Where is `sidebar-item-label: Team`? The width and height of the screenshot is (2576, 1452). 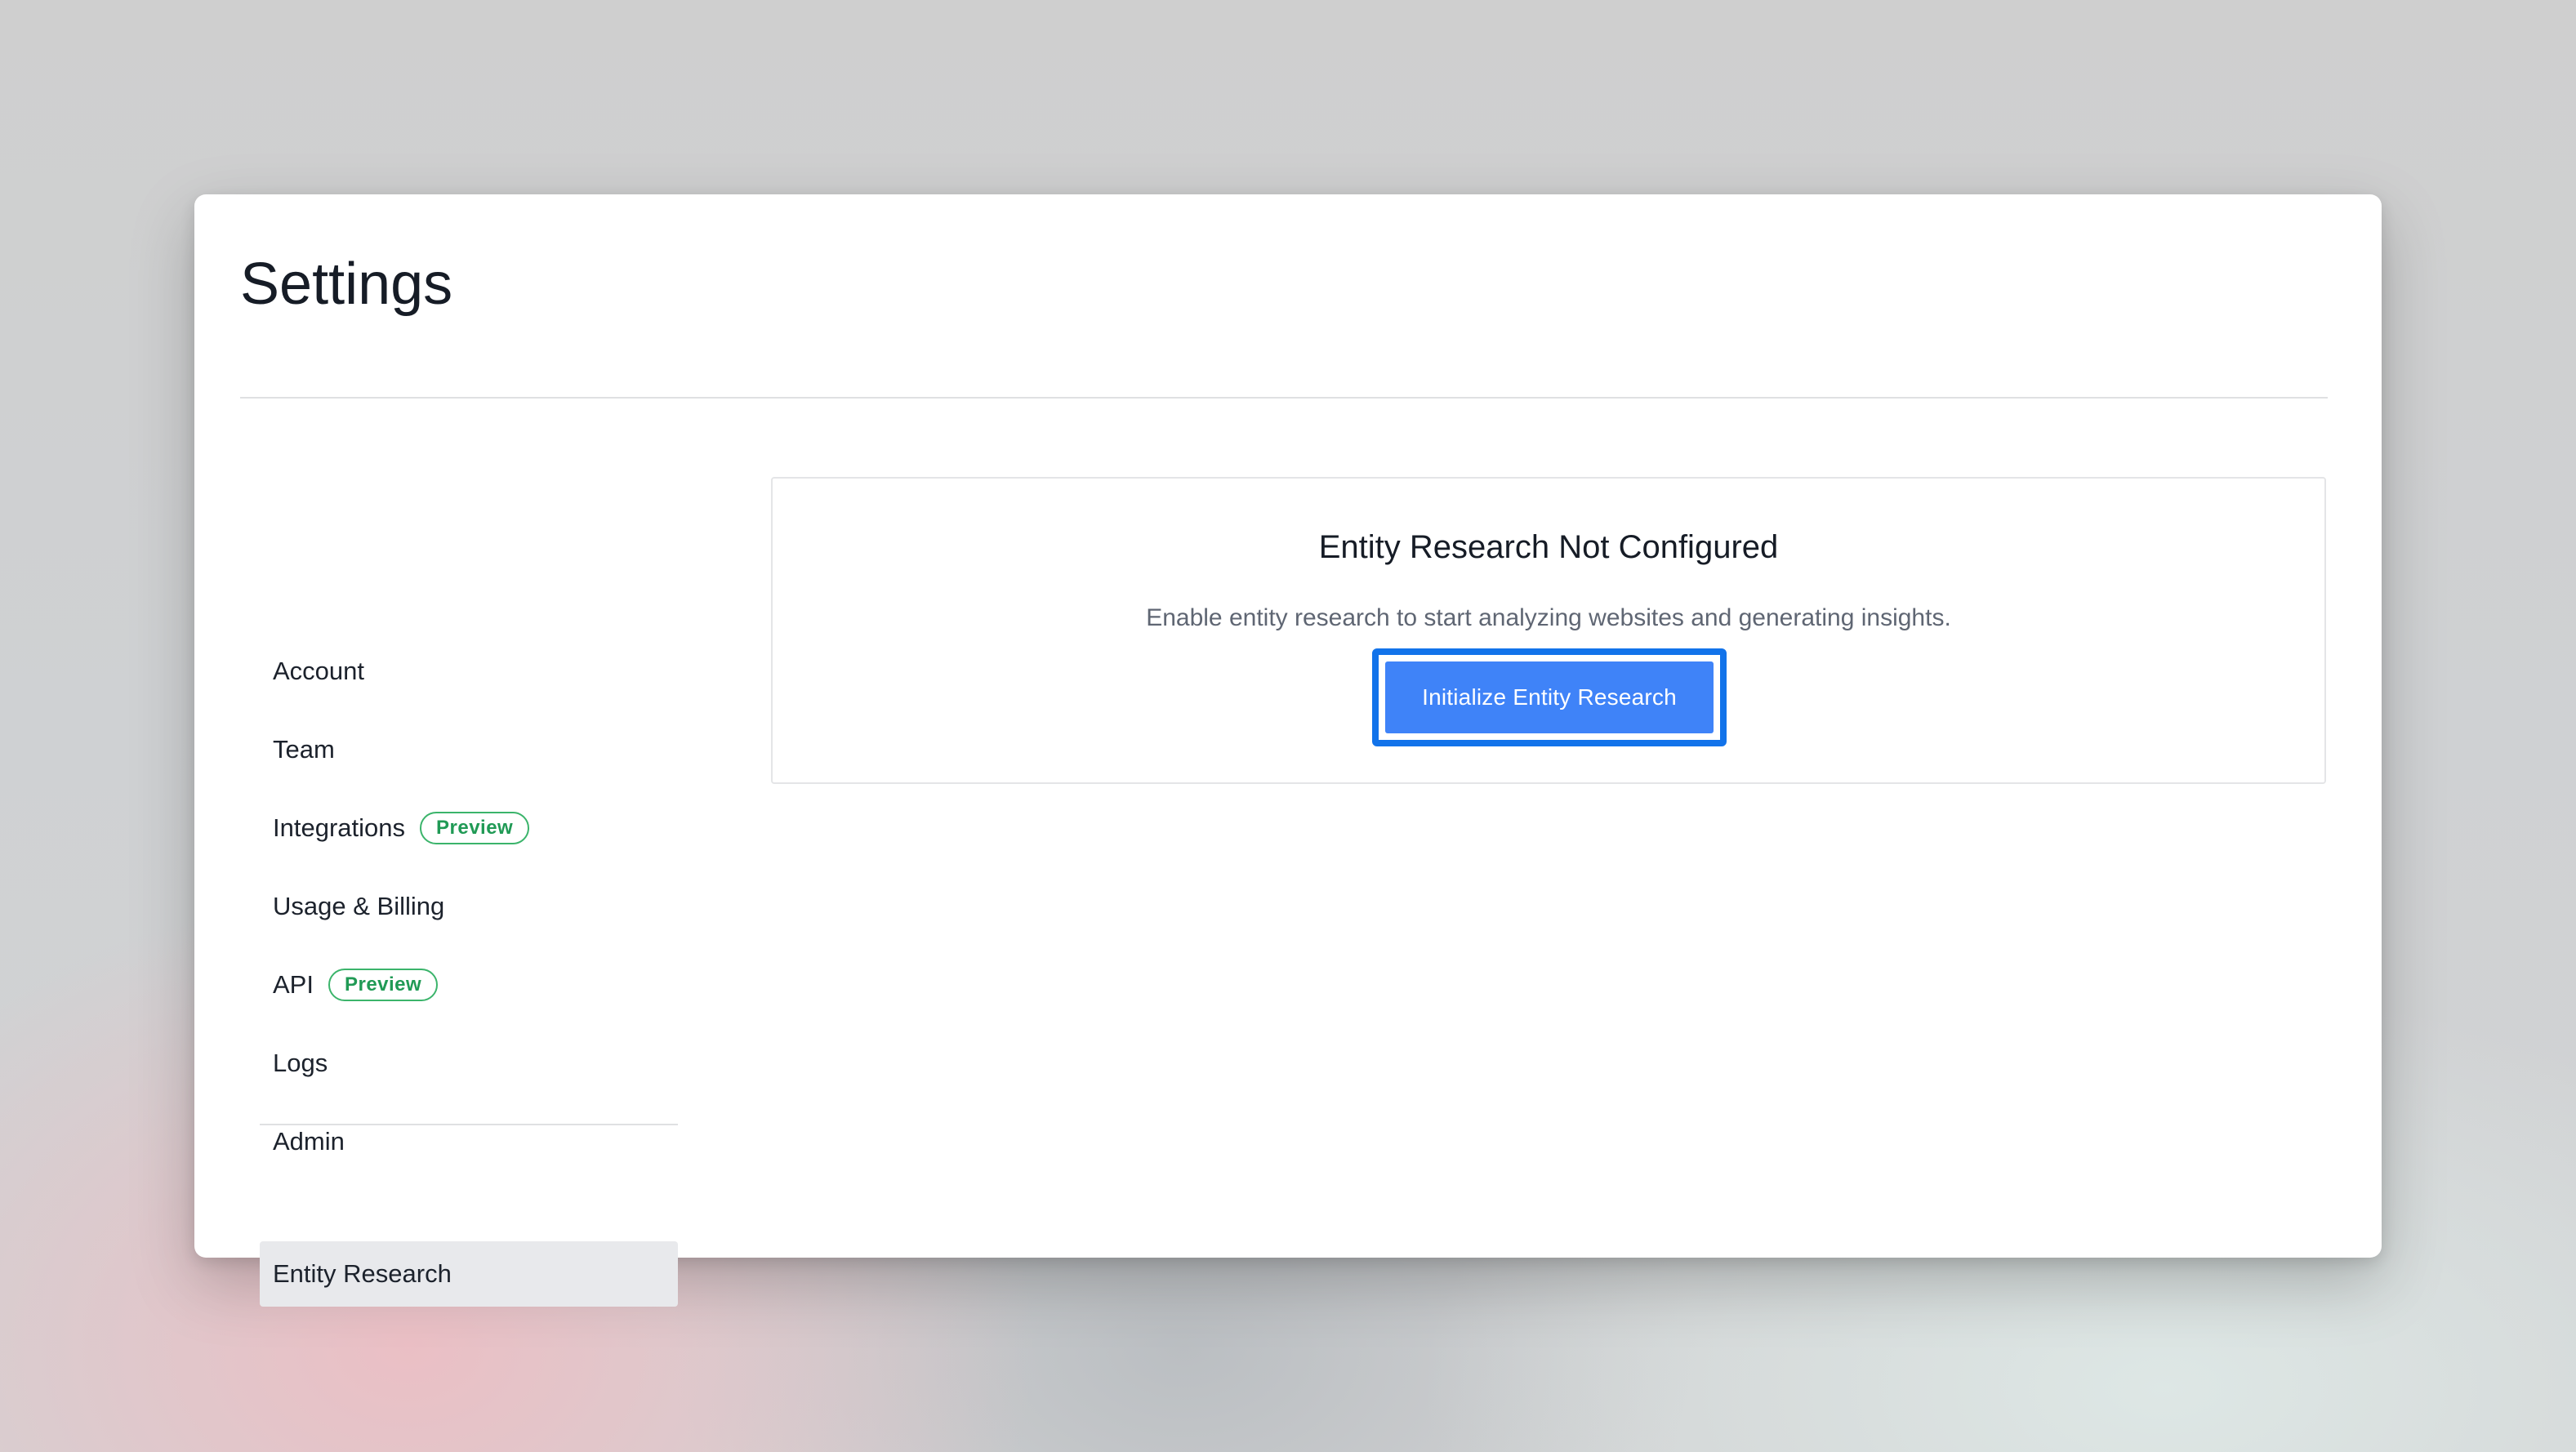 sidebar-item-label: Team is located at coordinates (304, 749).